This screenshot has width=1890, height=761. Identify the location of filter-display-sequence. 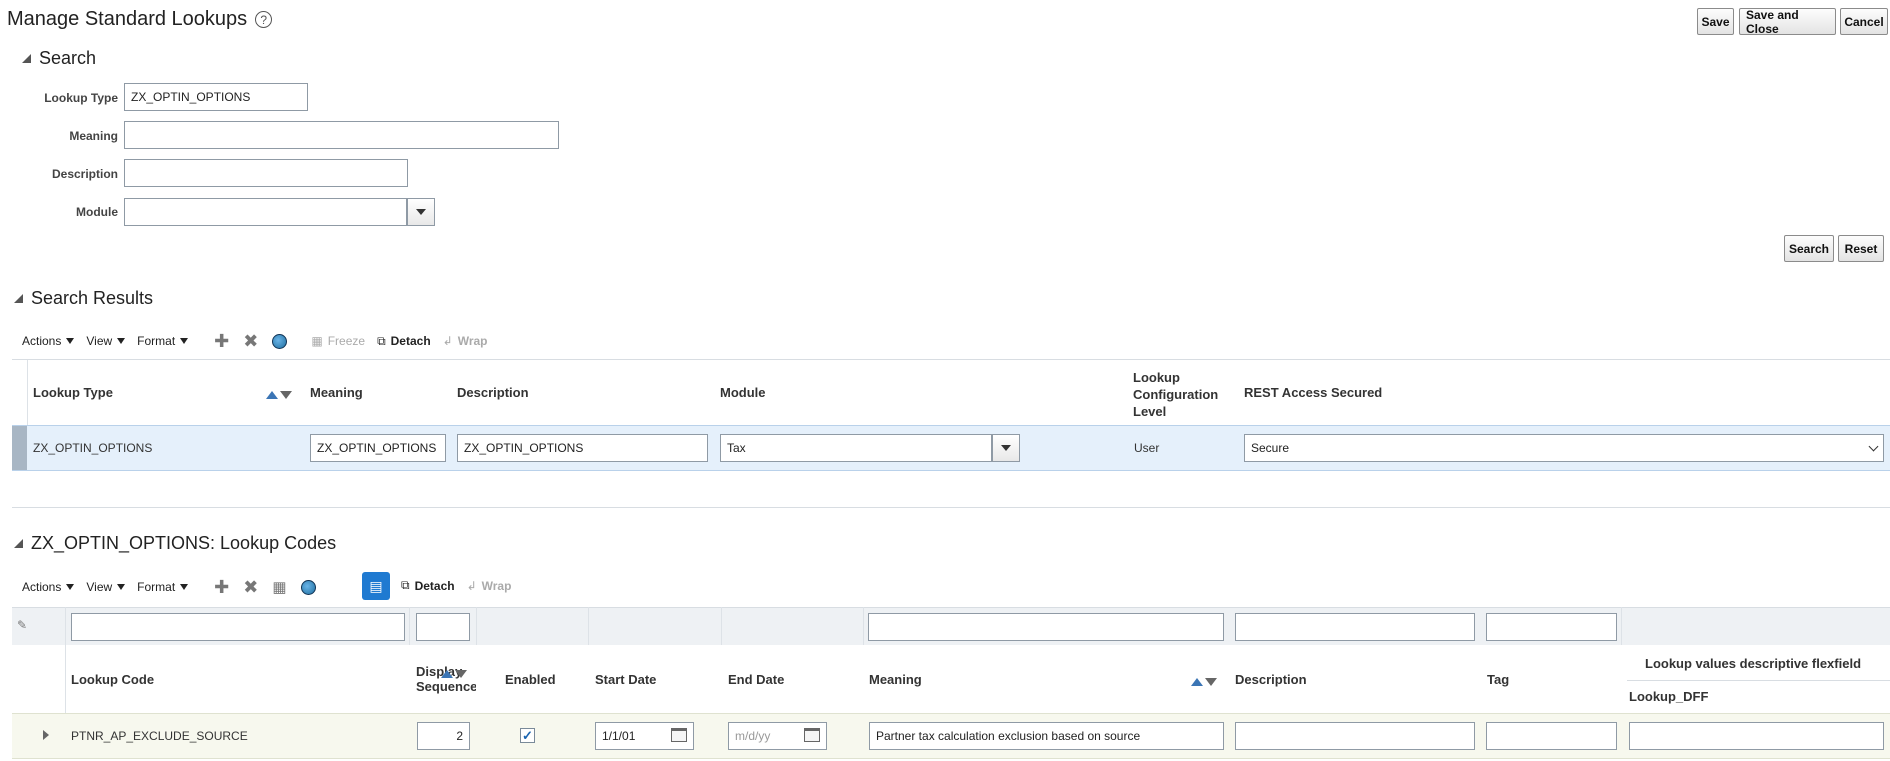
(443, 627).